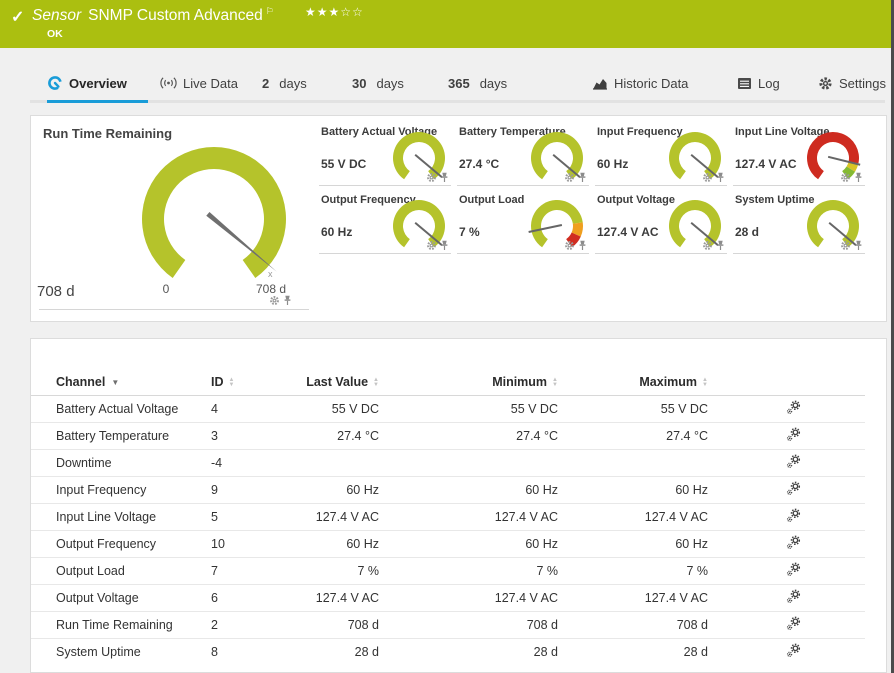  I want to click on gauge-icon, so click(55, 83).